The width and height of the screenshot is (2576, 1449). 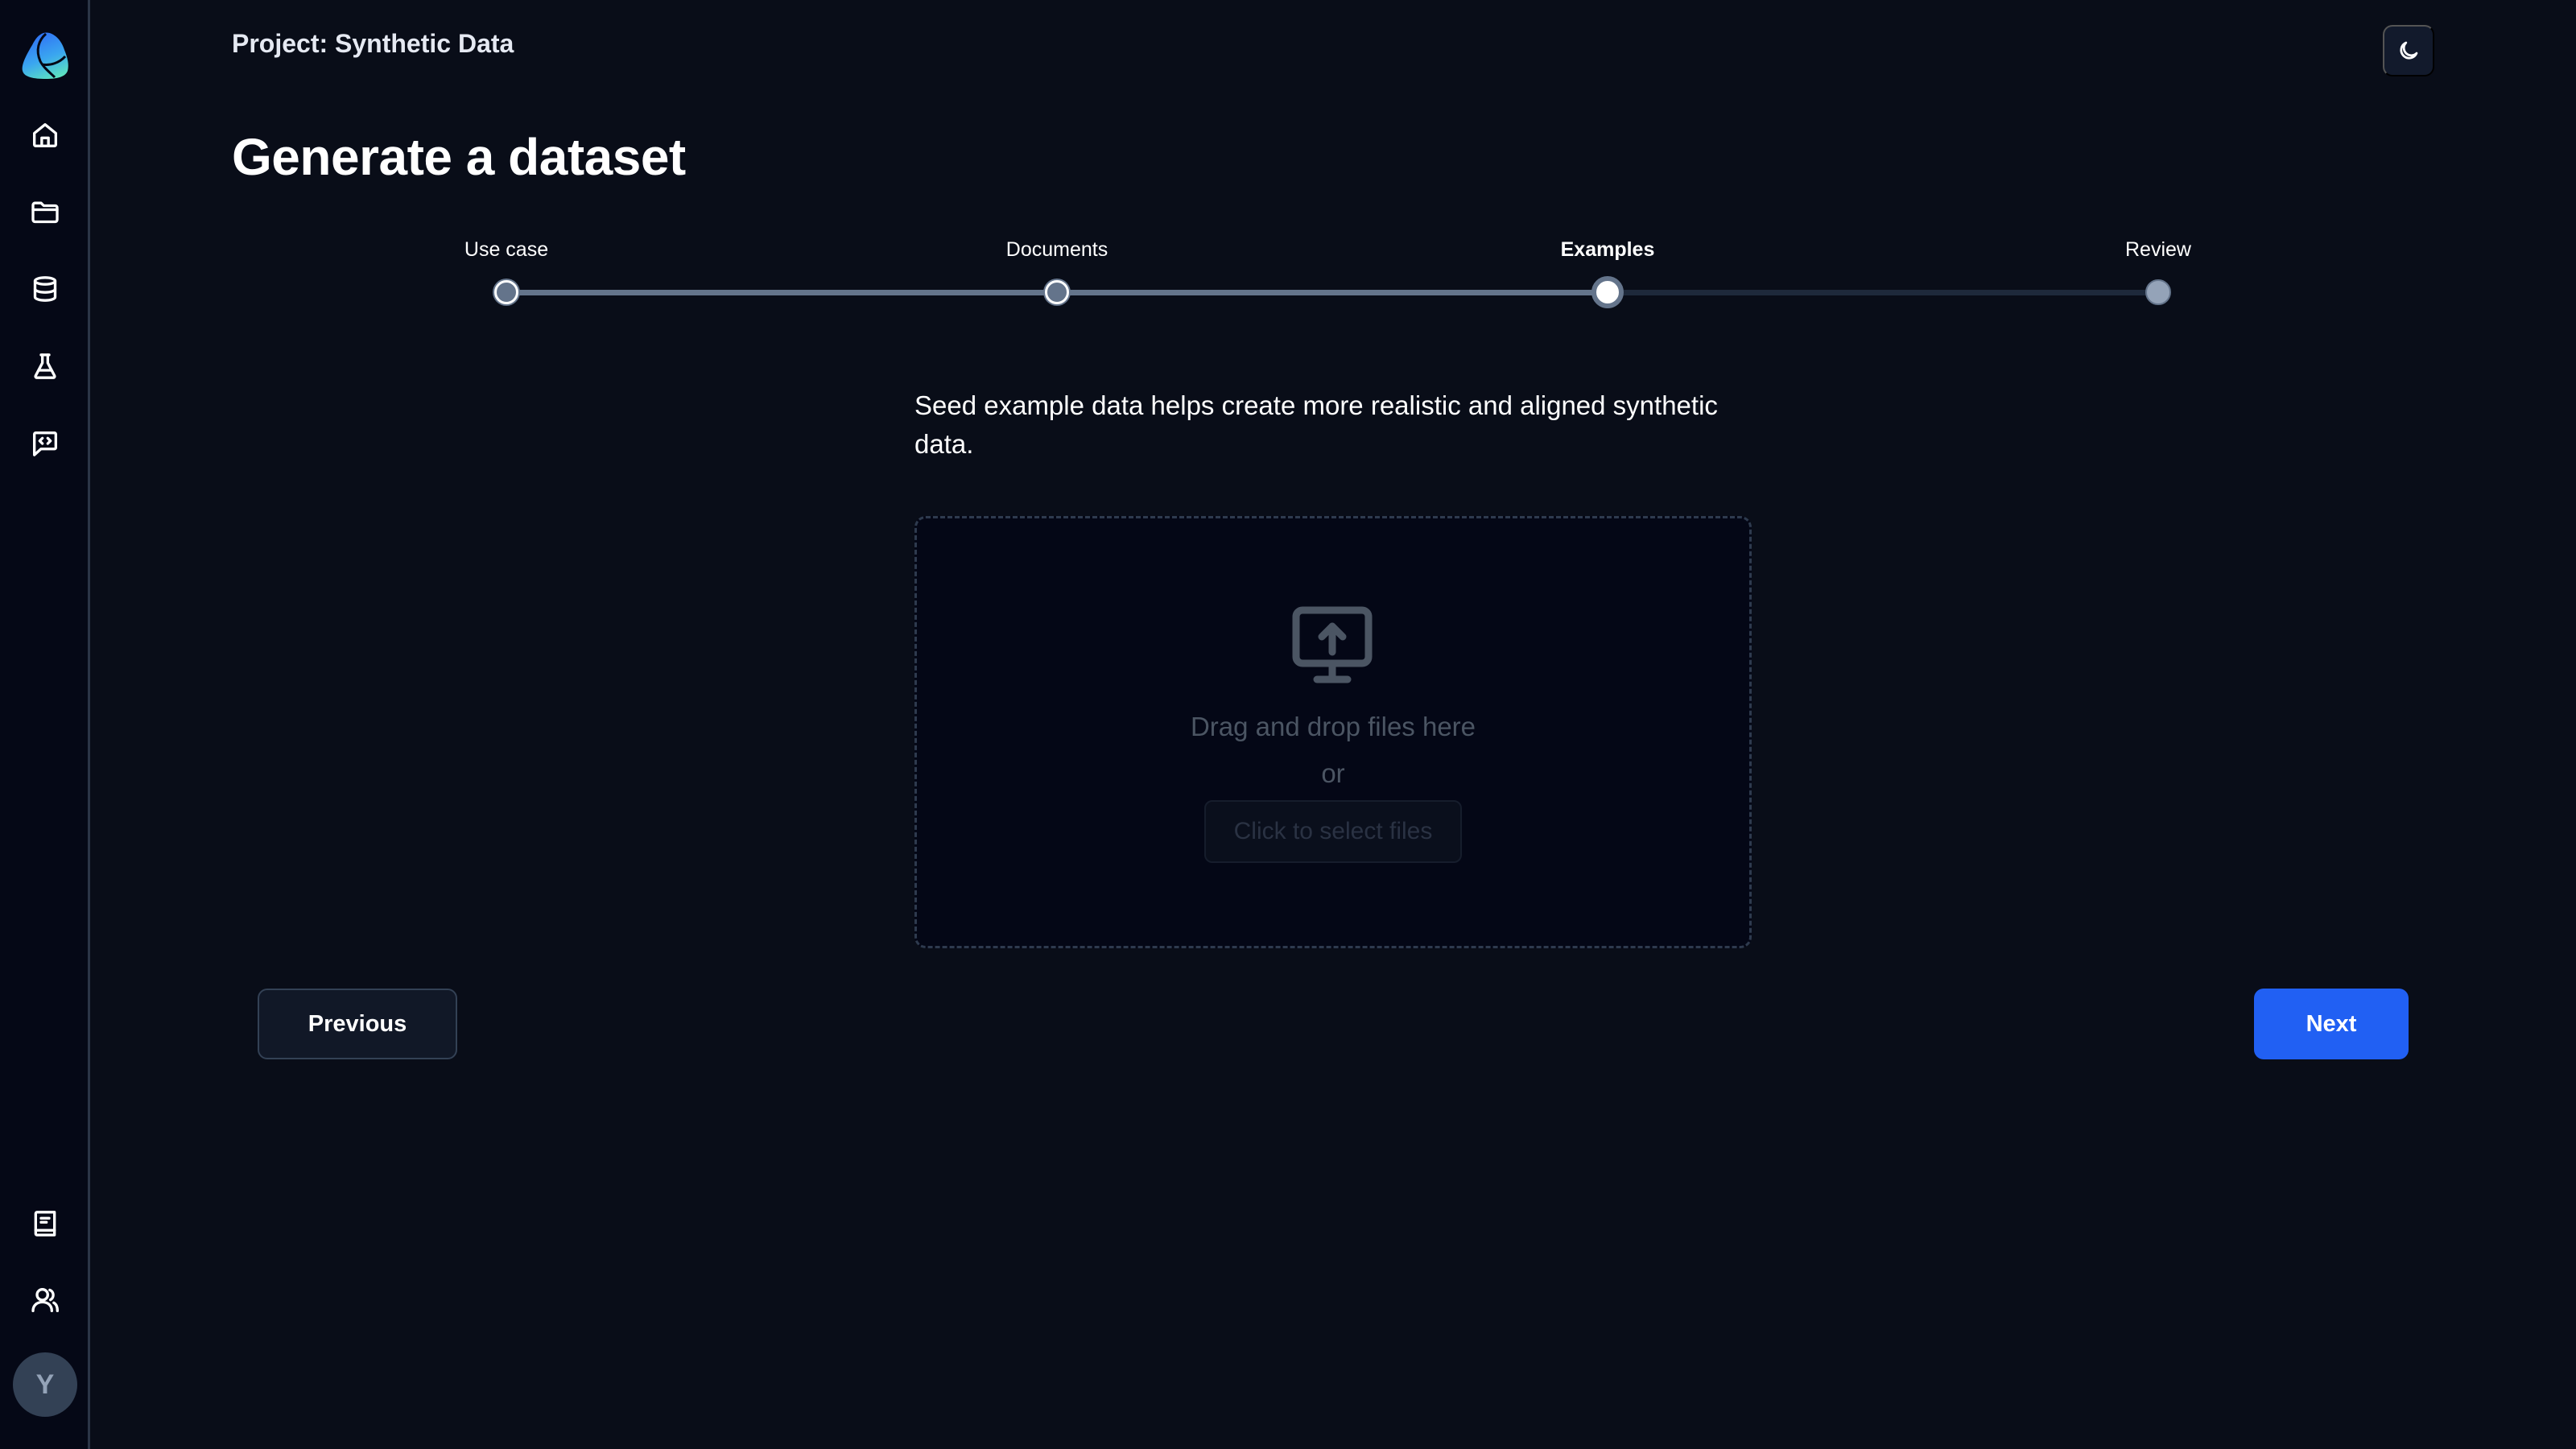 I want to click on next-button: Next, so click(x=2331, y=1024).